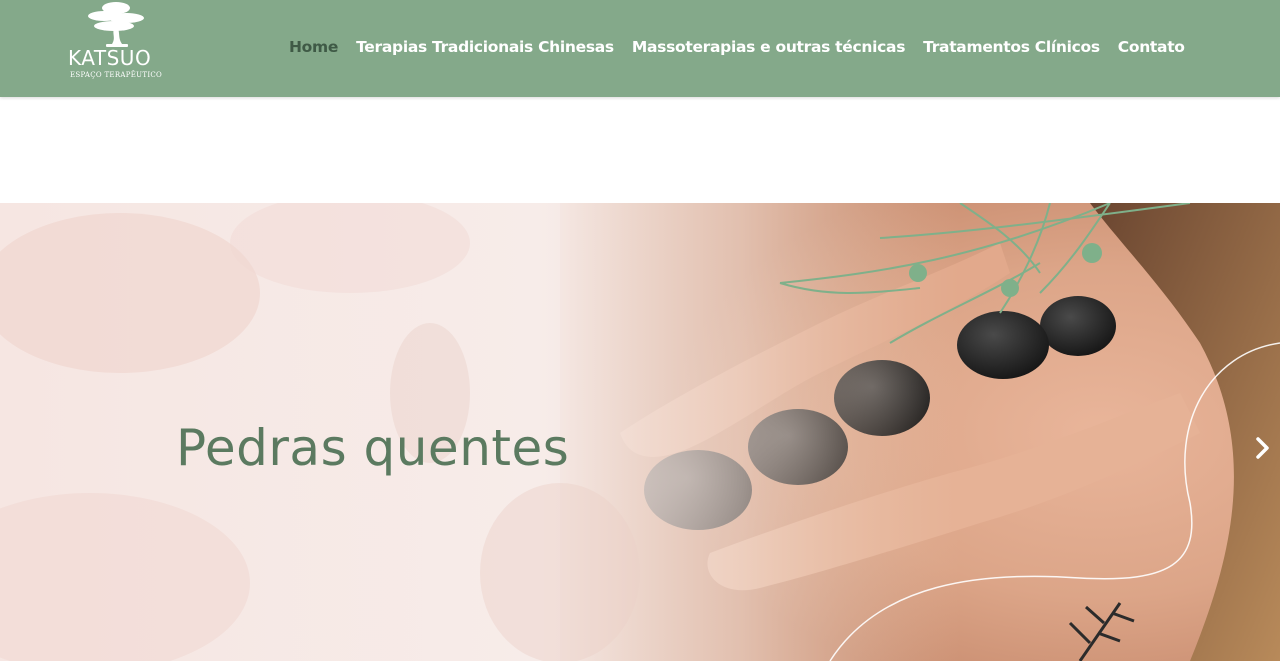 This screenshot has height=661, width=1280. Describe the element at coordinates (110, 58) in the screenshot. I see `brand-name: KATSUO` at that location.